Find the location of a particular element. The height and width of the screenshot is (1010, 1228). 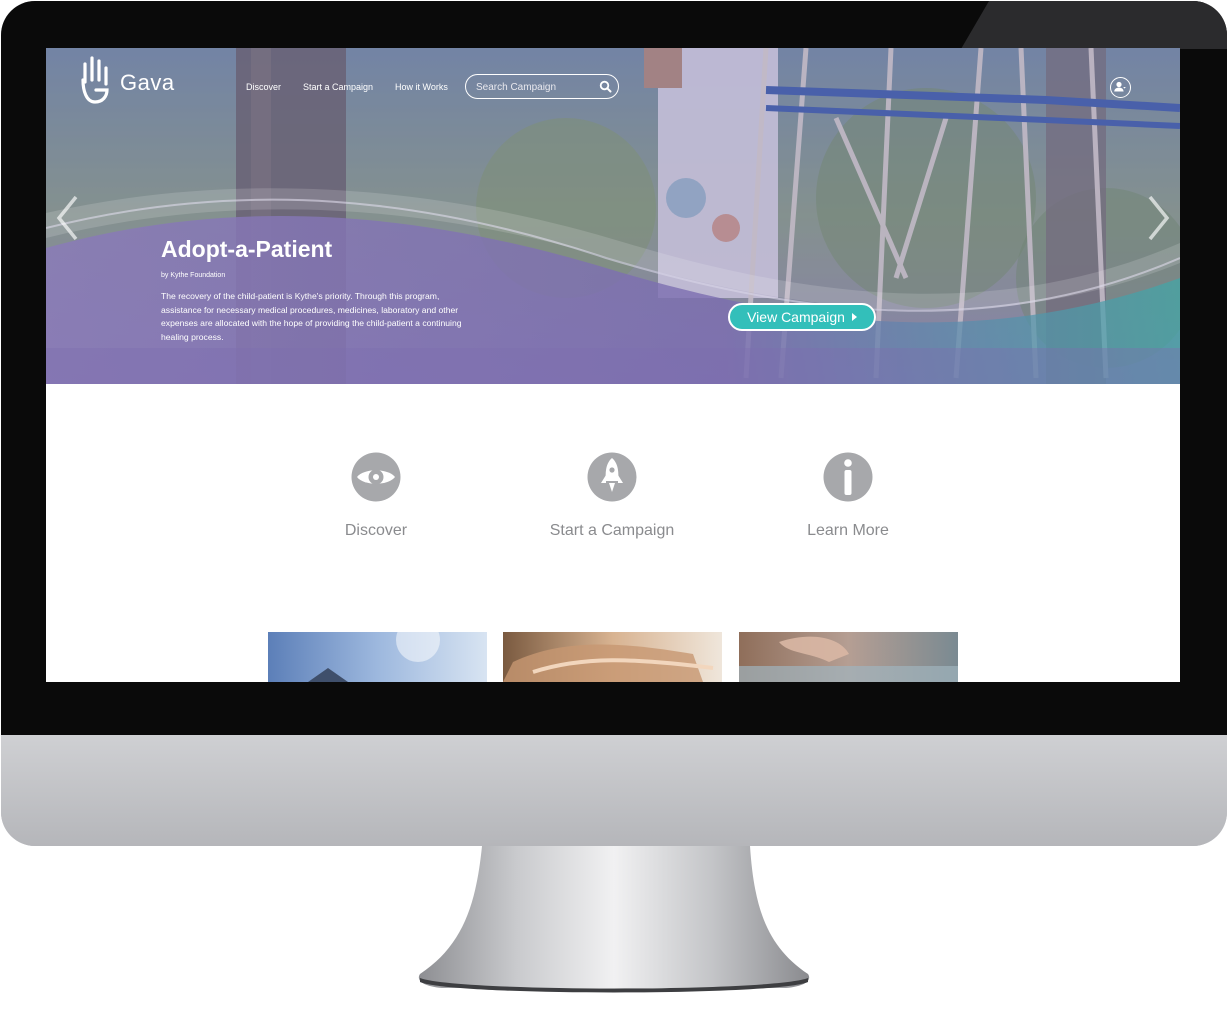

info-icon is located at coordinates (848, 477).